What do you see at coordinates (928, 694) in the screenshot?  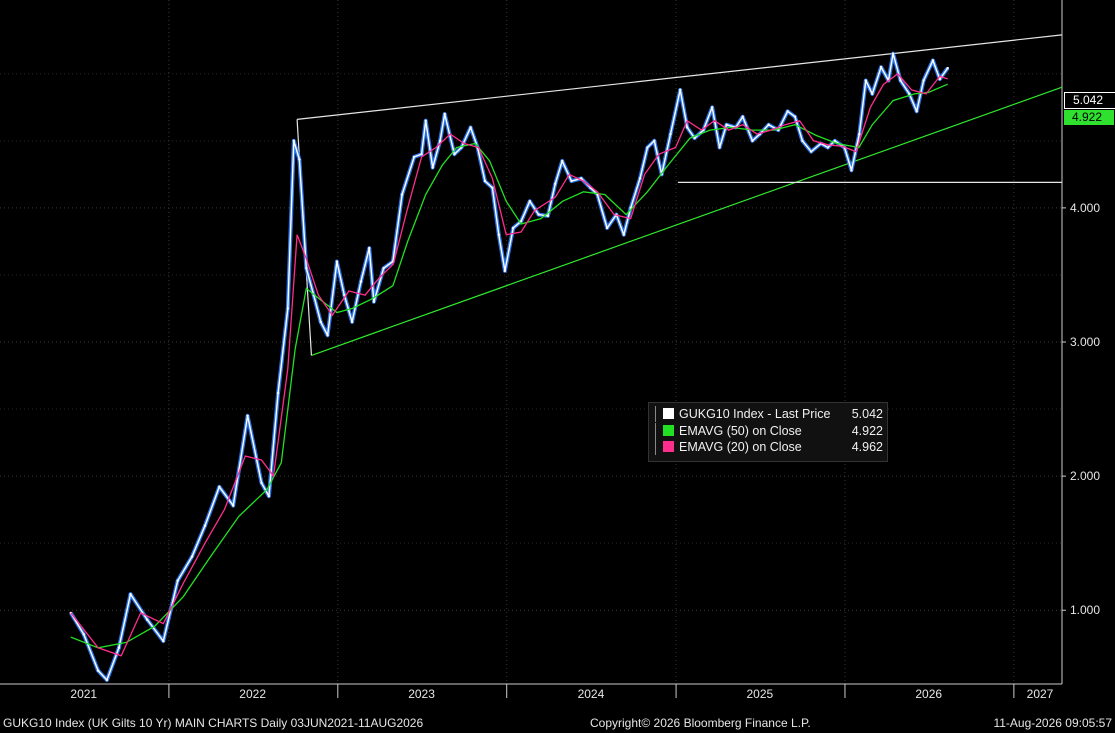 I see `x-tick-label: 2026` at bounding box center [928, 694].